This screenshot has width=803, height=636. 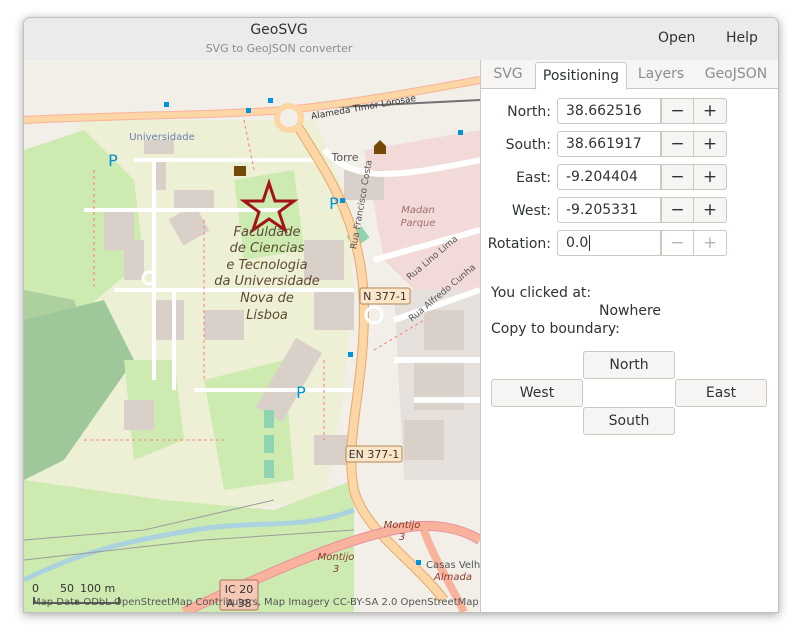 What do you see at coordinates (609, 243) in the screenshot?
I see `rotation-input: 0.0` at bounding box center [609, 243].